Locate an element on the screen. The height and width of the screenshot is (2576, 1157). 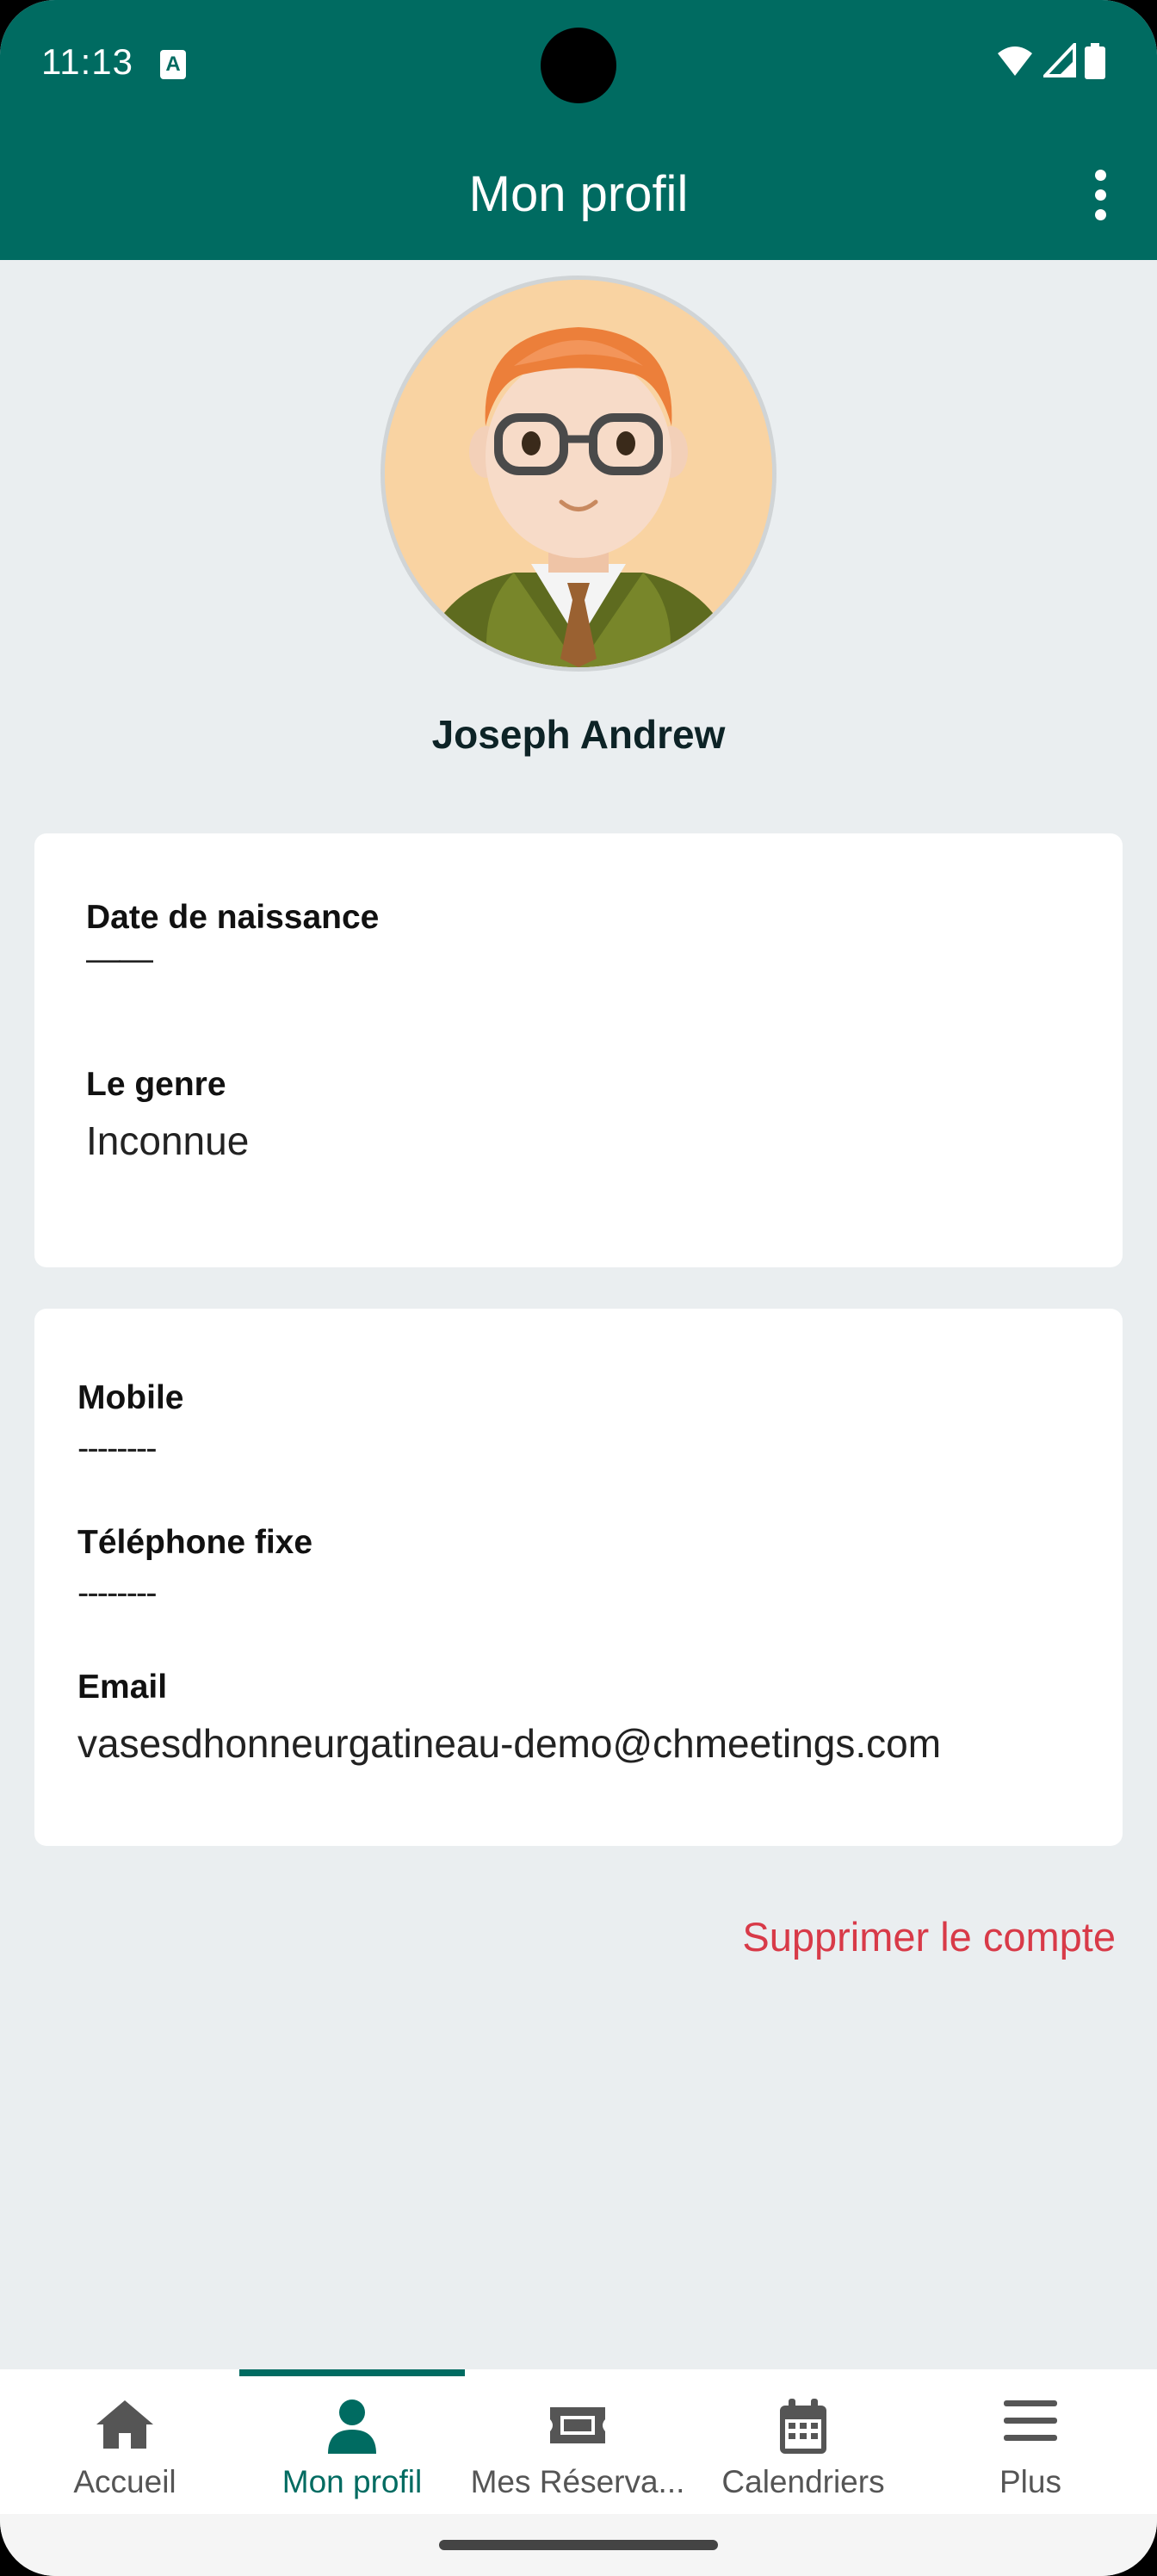
ticket-icon is located at coordinates (578, 2425).